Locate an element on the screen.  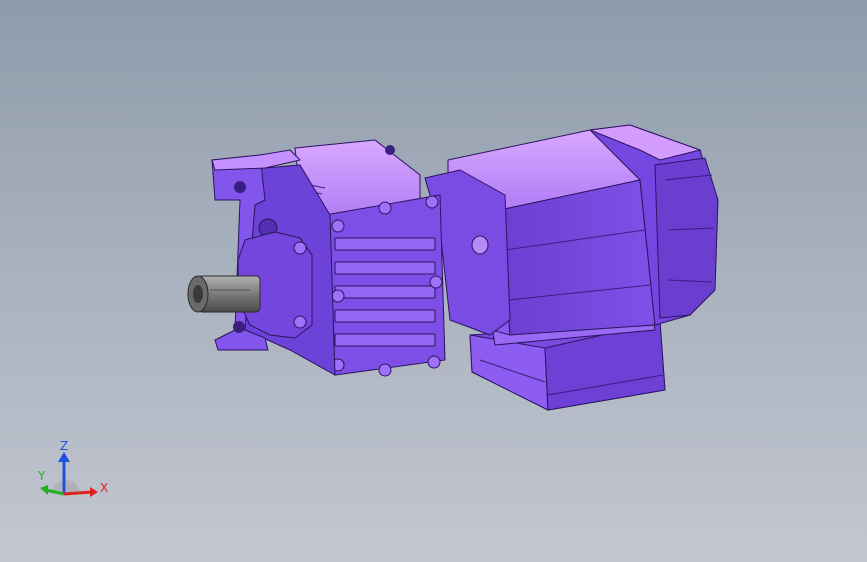
x-axis-arrow is located at coordinates (78, 493).